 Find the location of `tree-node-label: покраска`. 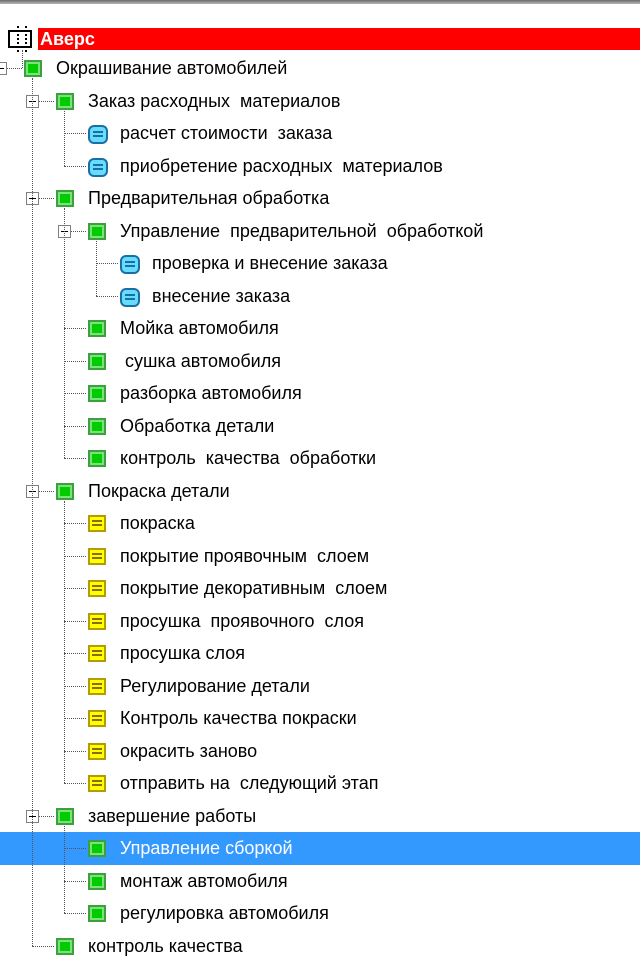

tree-node-label: покраска is located at coordinates (157, 523).